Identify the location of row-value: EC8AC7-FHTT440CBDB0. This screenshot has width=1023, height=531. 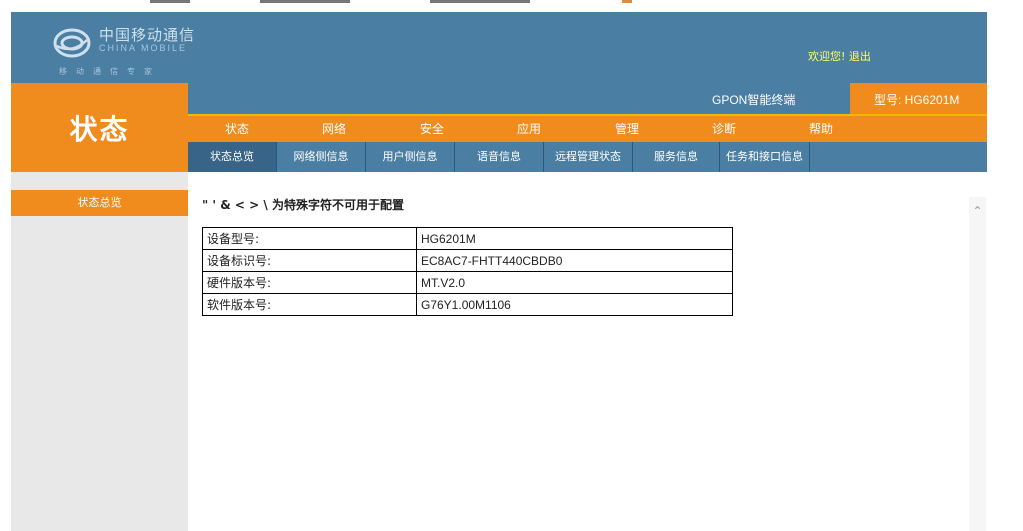
(574, 260).